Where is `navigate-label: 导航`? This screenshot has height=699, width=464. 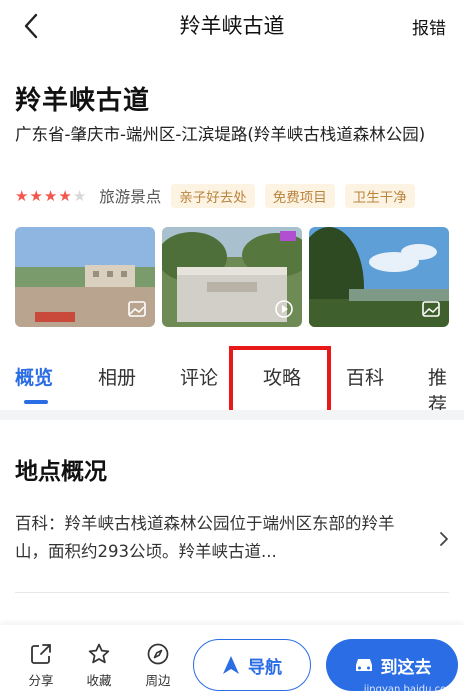 navigate-label: 导航 is located at coordinates (265, 667).